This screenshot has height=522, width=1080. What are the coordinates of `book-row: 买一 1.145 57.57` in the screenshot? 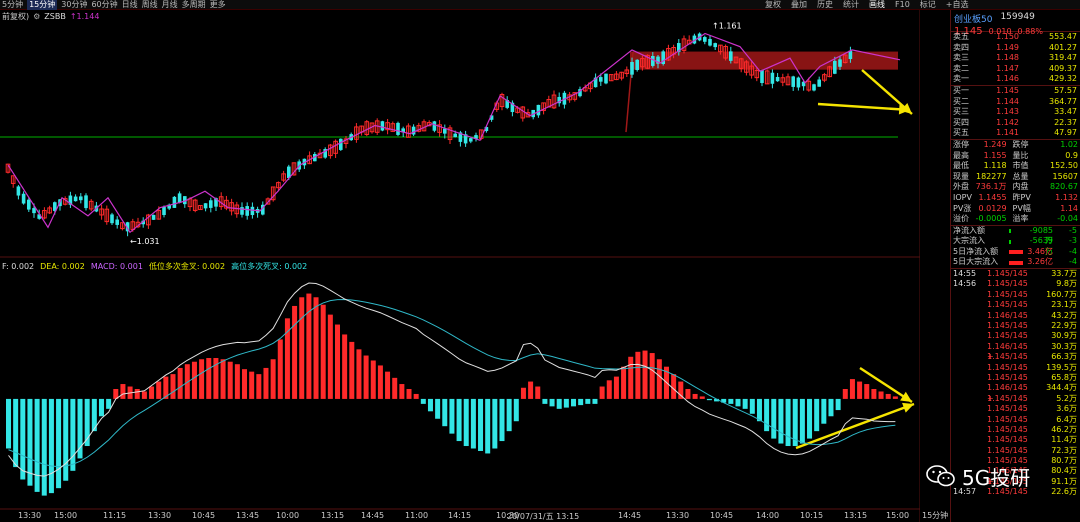 It's located at (1015, 91).